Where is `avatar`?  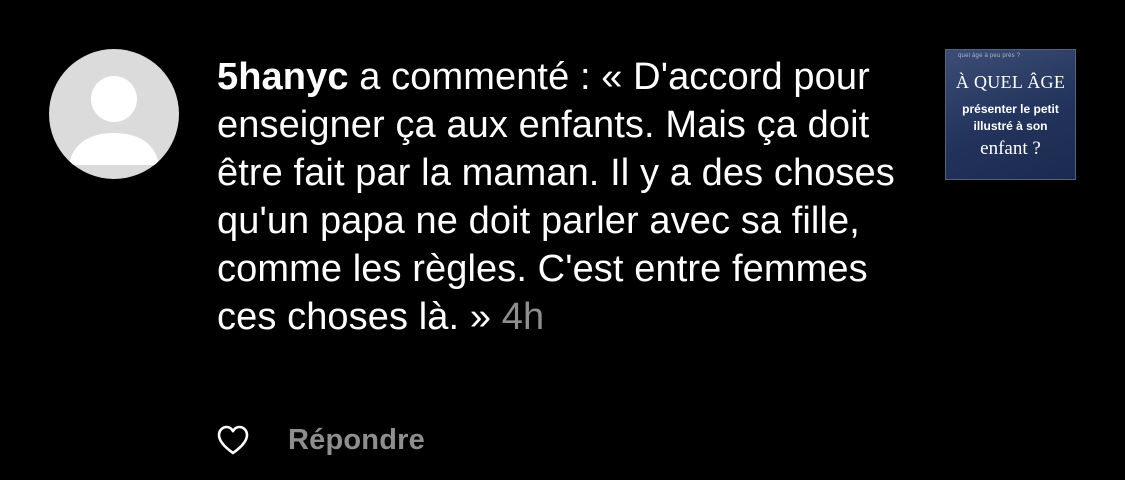
avatar is located at coordinates (114, 114).